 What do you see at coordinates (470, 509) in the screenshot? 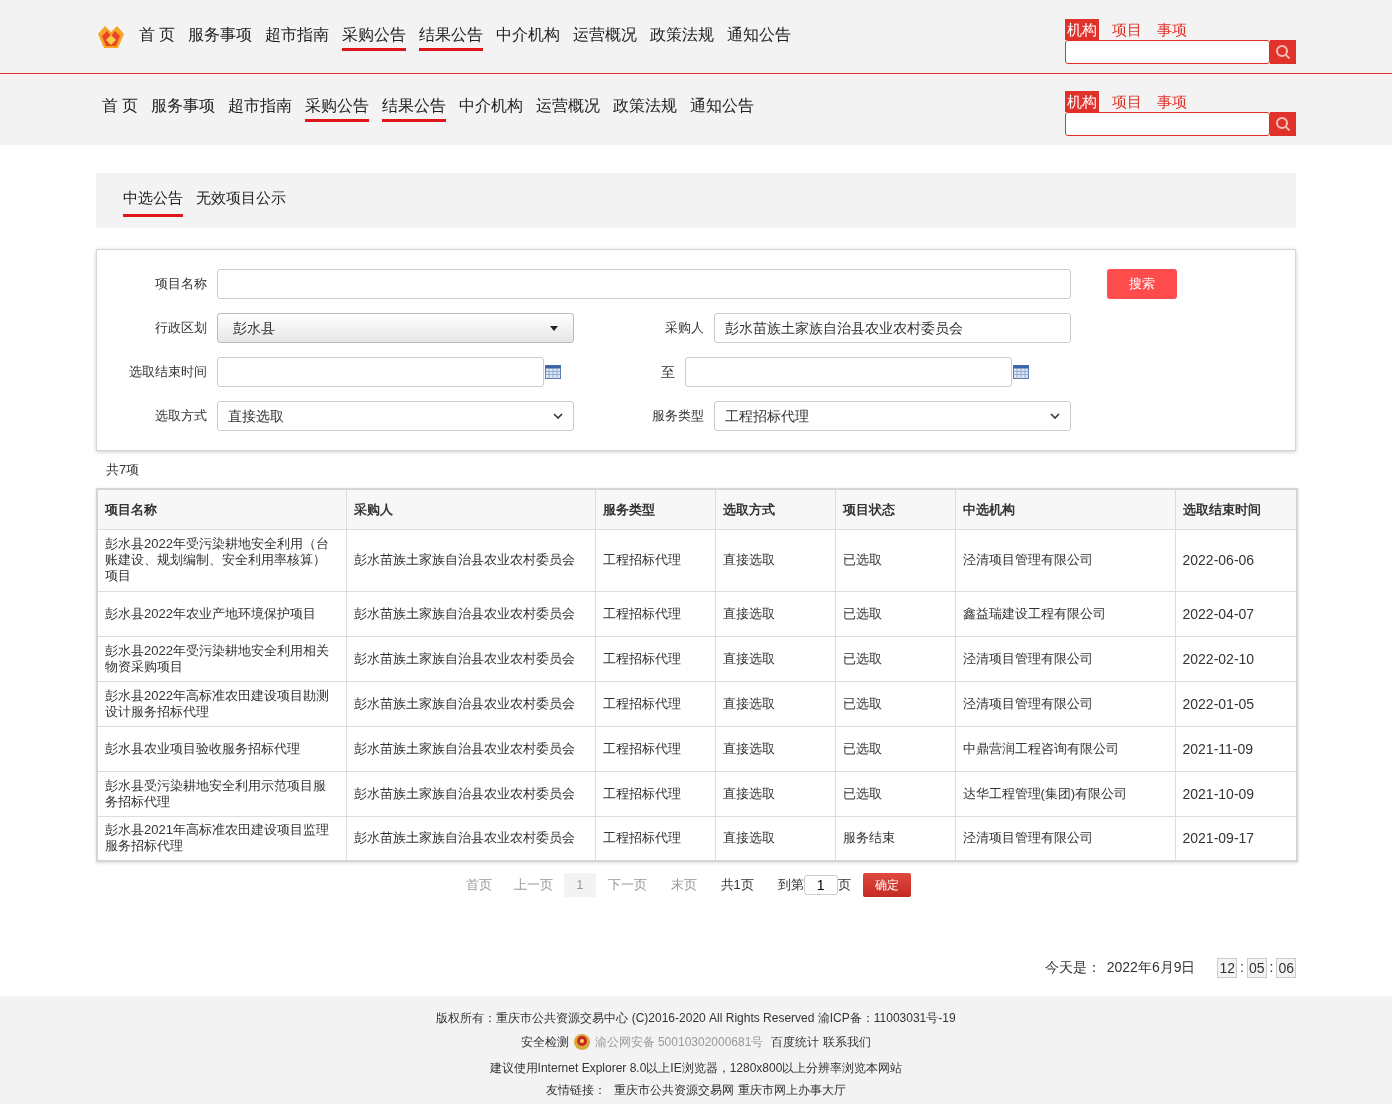
I see `column-header: 采购人` at bounding box center [470, 509].